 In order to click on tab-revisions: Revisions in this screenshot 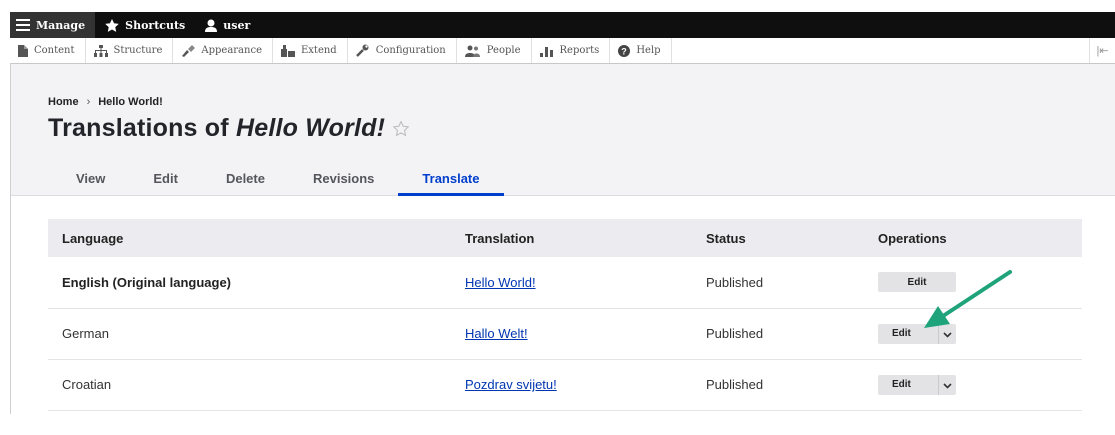, I will do `click(343, 178)`.